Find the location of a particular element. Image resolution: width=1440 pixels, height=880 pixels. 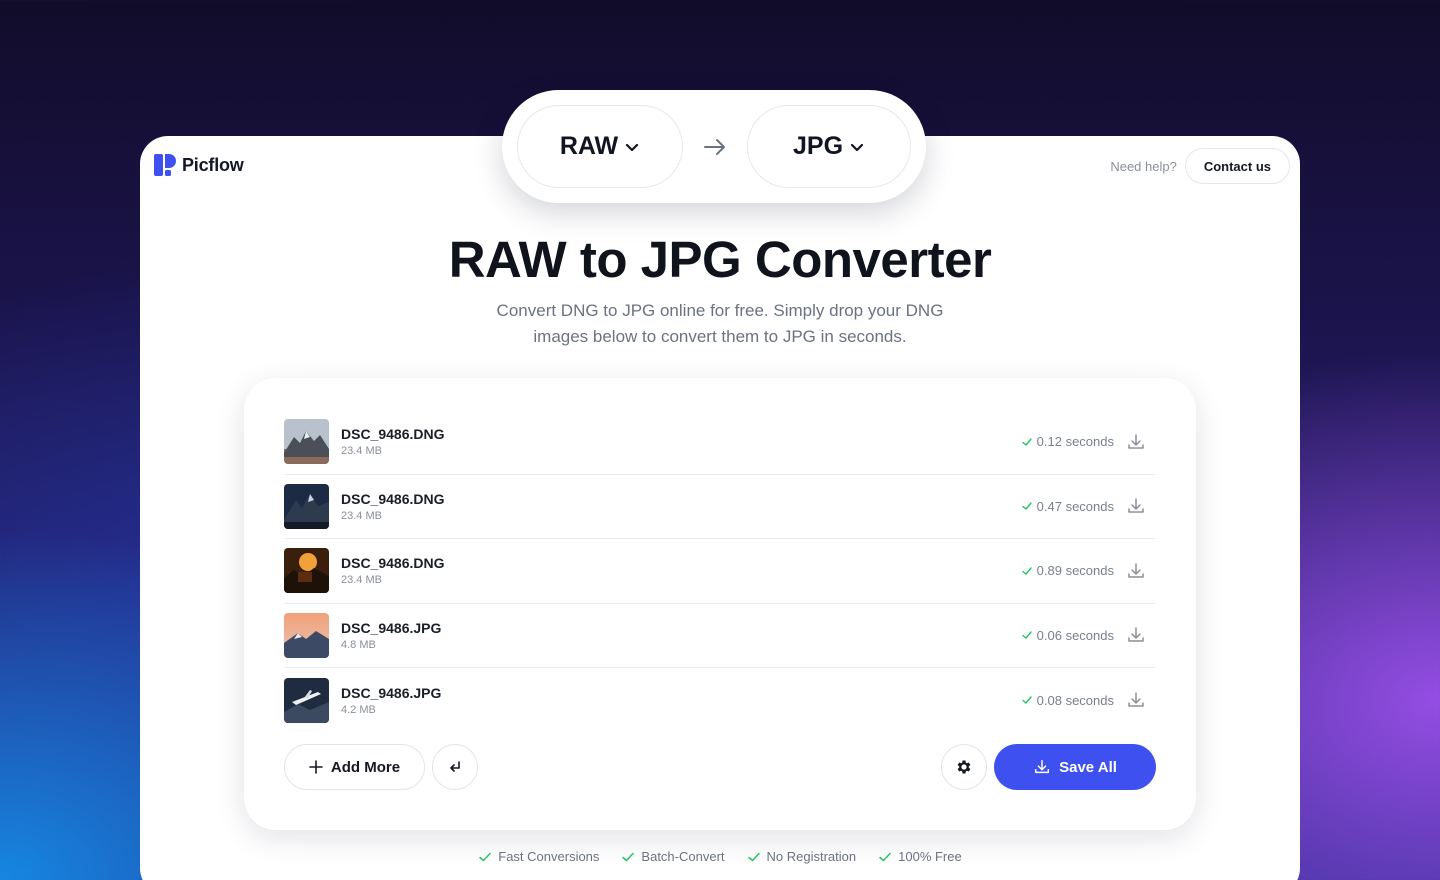

source-format-label: RAW is located at coordinates (589, 146).